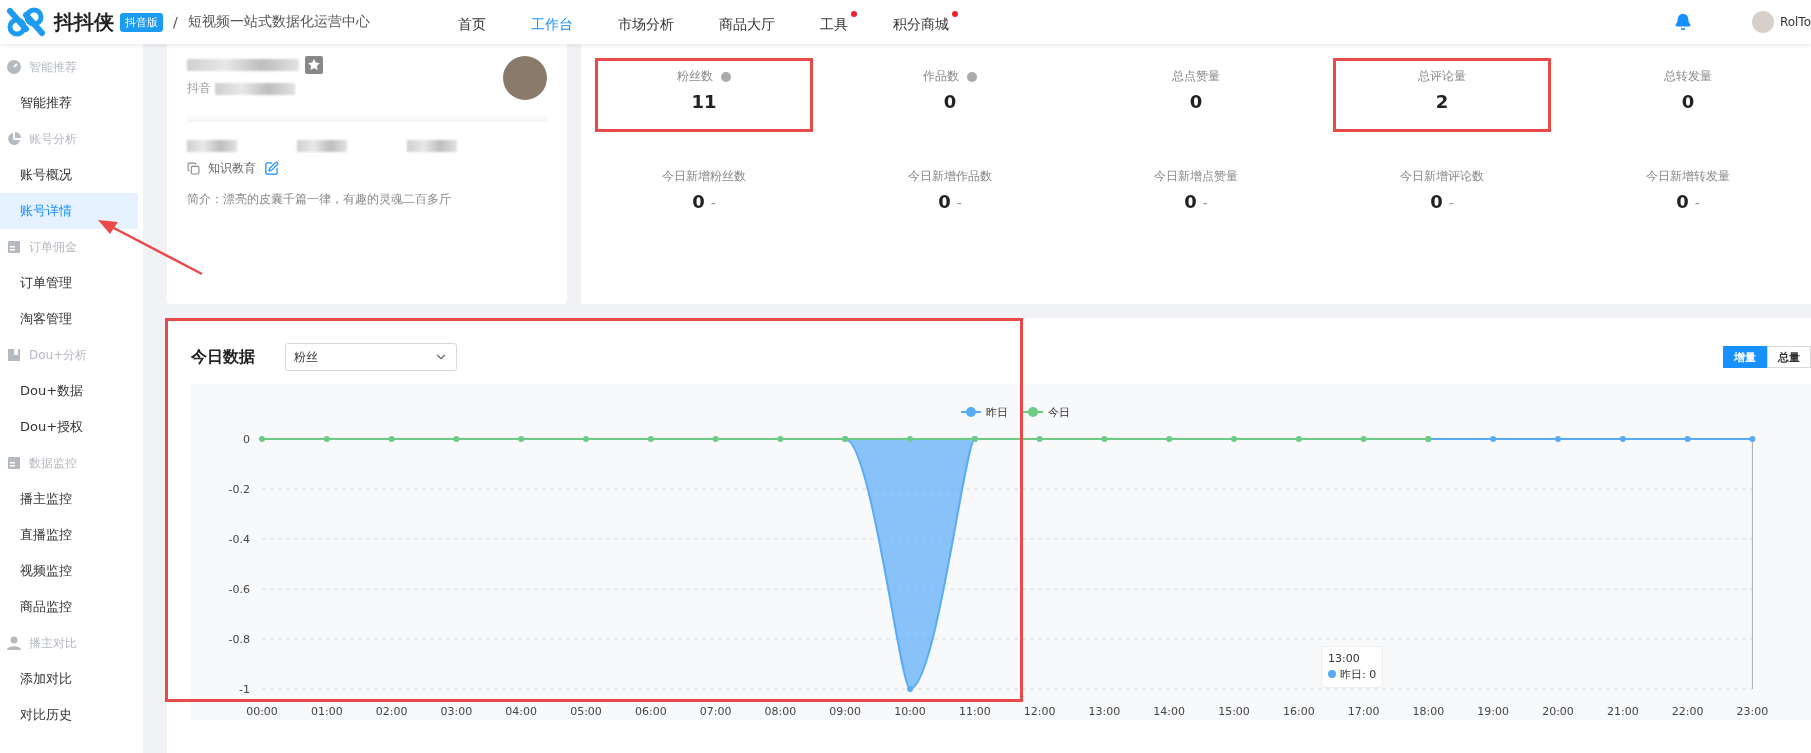  What do you see at coordinates (262, 711) in the screenshot?
I see `x-axis-label: 00:00` at bounding box center [262, 711].